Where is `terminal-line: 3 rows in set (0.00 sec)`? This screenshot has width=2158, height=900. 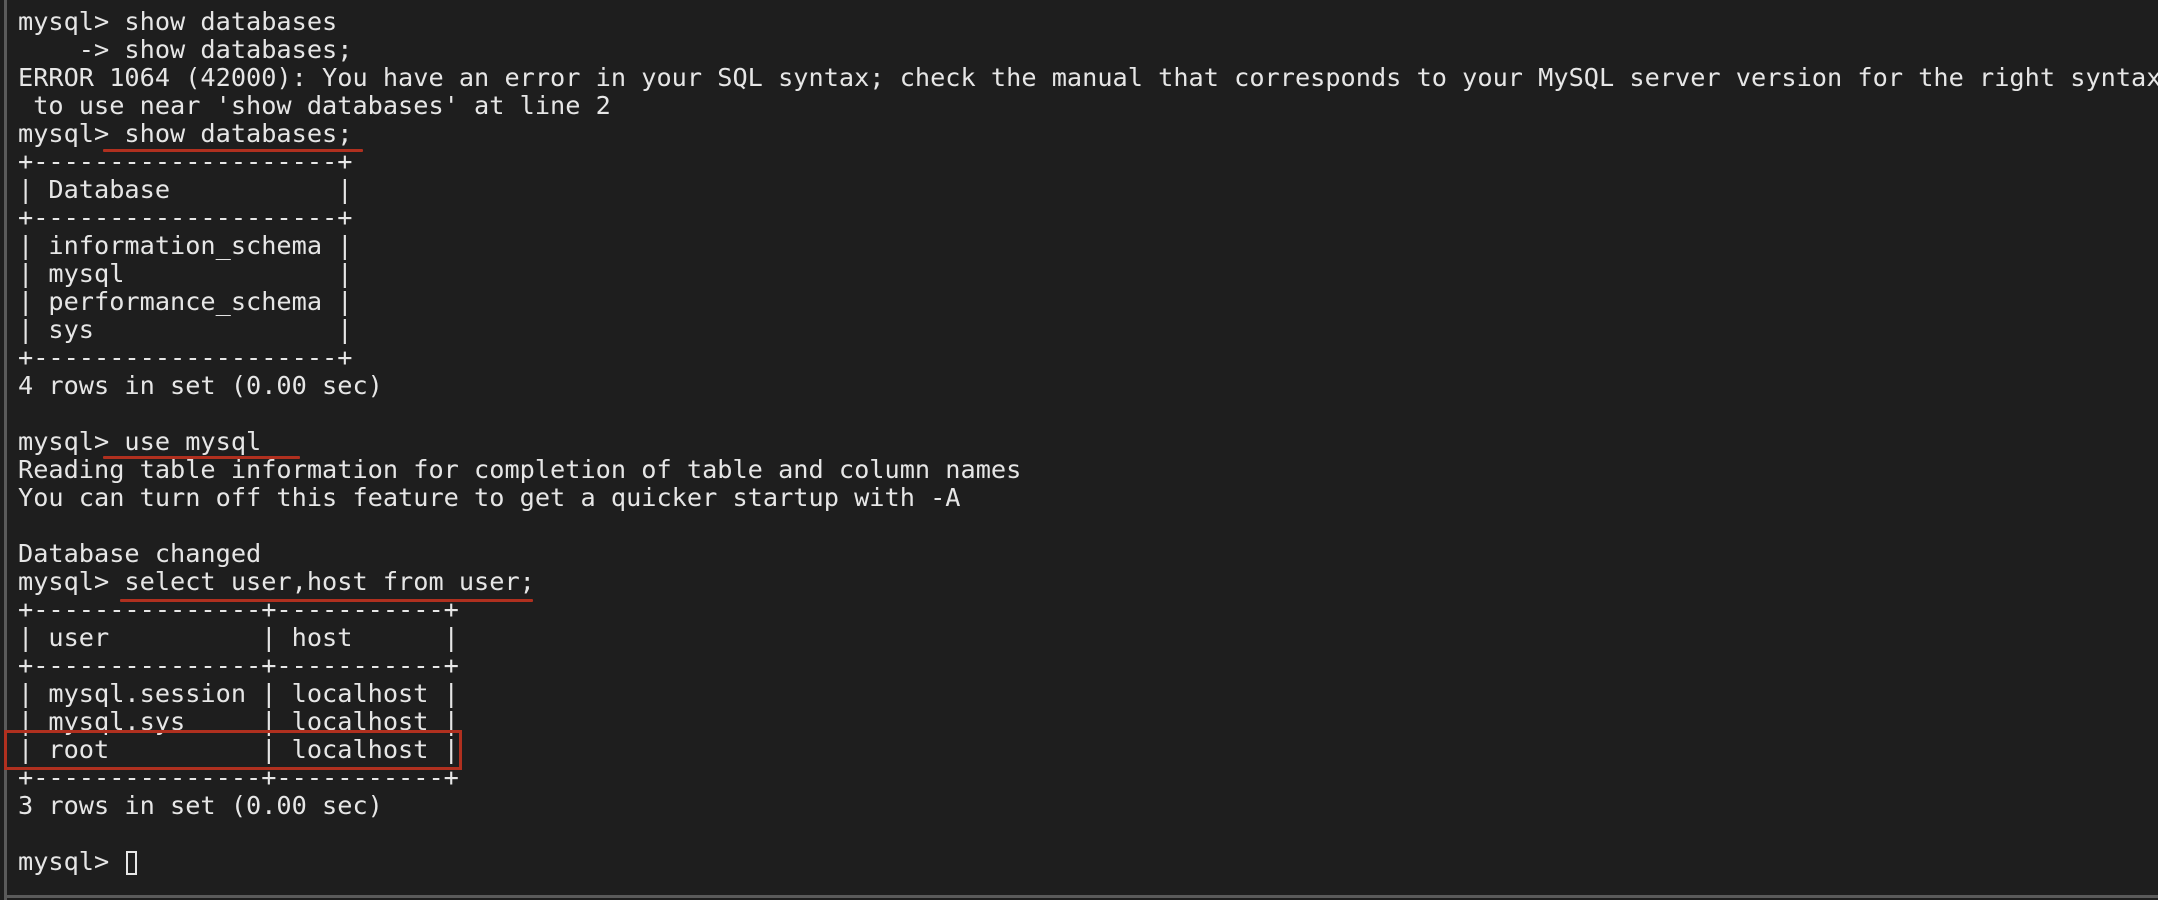
terminal-line: 3 rows in set (0.00 sec) is located at coordinates (200, 805).